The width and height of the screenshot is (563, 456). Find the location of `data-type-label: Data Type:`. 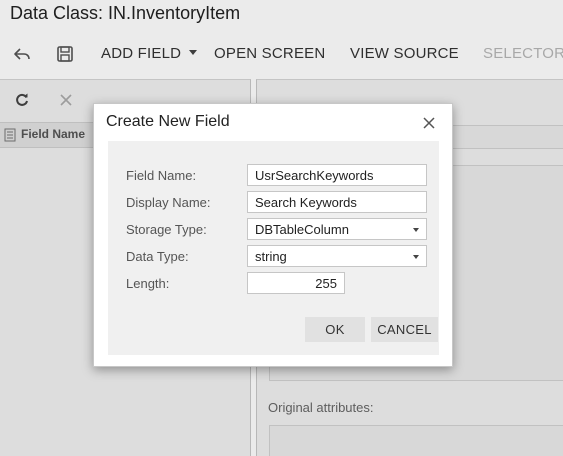

data-type-label: Data Type: is located at coordinates (157, 256).